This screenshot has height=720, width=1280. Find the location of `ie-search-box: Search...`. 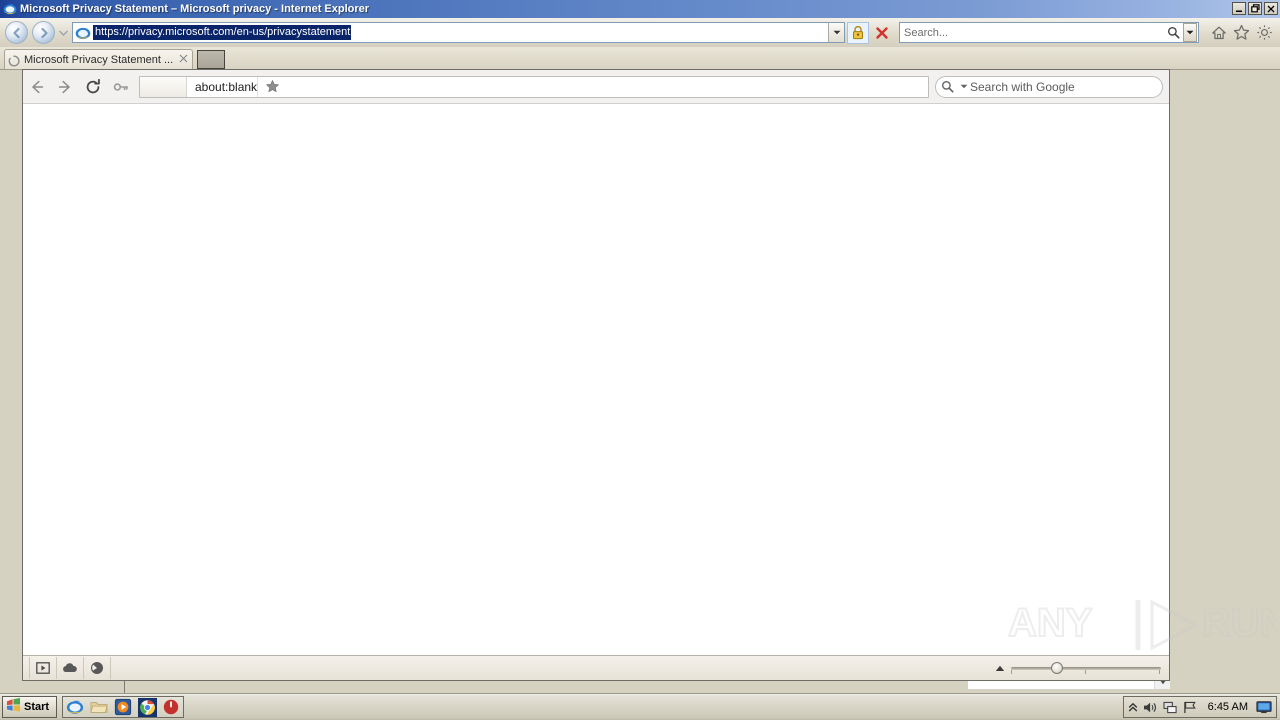

ie-search-box: Search... is located at coordinates (1049, 32).